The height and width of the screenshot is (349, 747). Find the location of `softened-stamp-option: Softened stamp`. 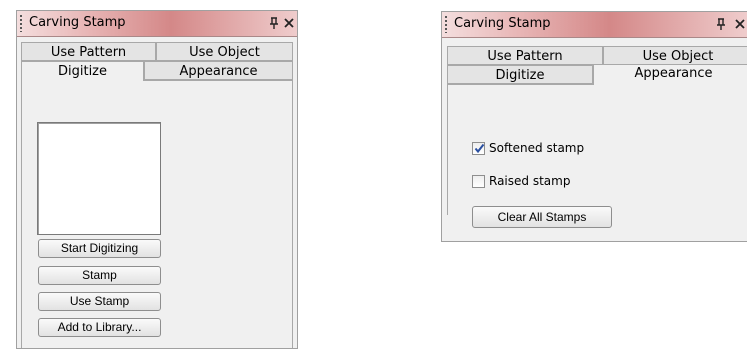

softened-stamp-option: Softened stamp is located at coordinates (528, 148).